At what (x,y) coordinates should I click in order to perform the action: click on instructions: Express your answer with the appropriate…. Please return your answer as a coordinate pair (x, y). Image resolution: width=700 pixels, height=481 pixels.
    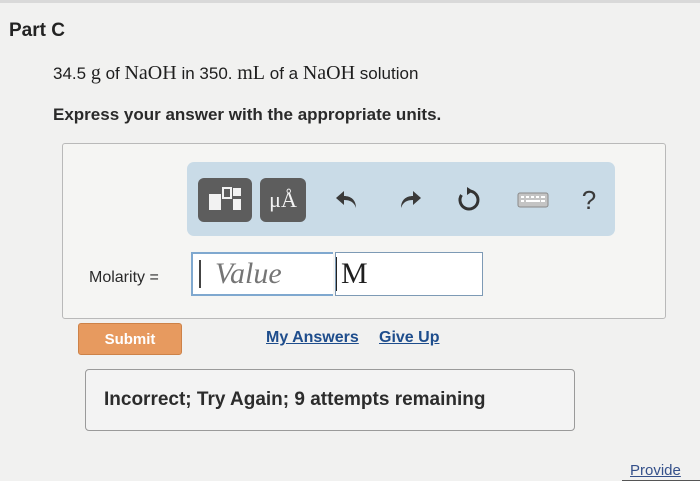
    Looking at the image, I should click on (247, 114).